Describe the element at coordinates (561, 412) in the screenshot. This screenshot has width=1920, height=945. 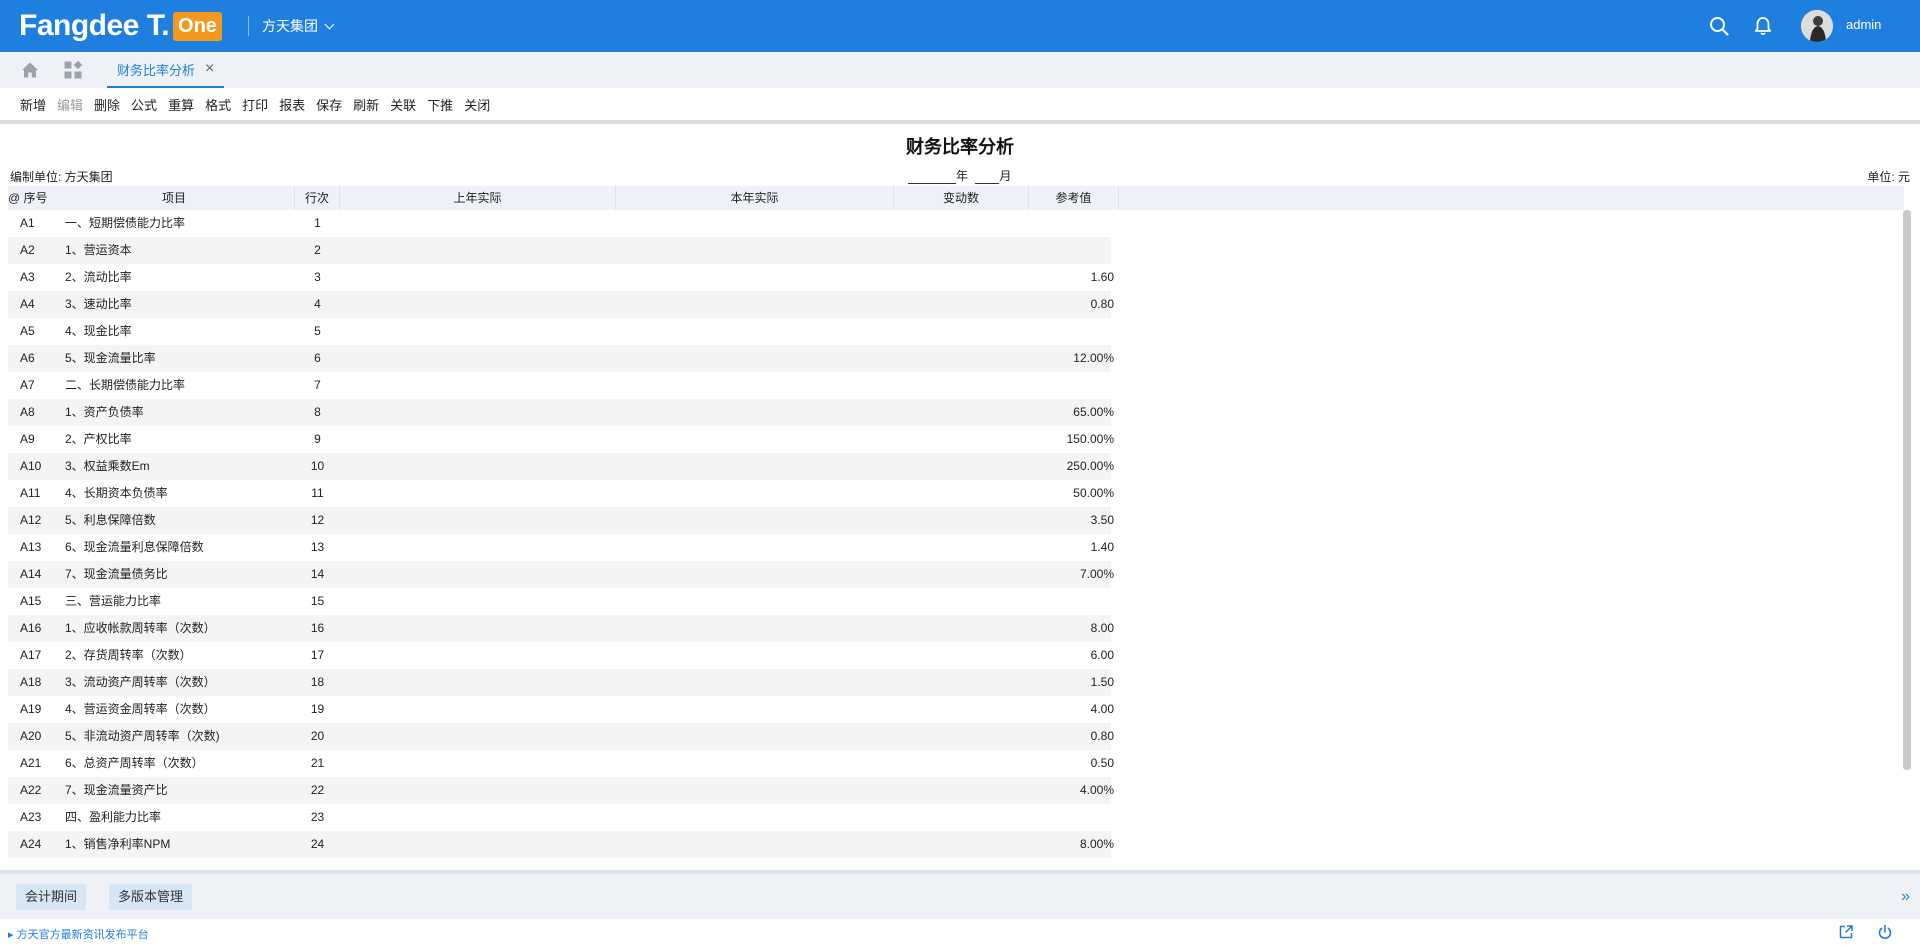
I see `table-row: A8 1、资产负债率 8 65.00%` at that location.